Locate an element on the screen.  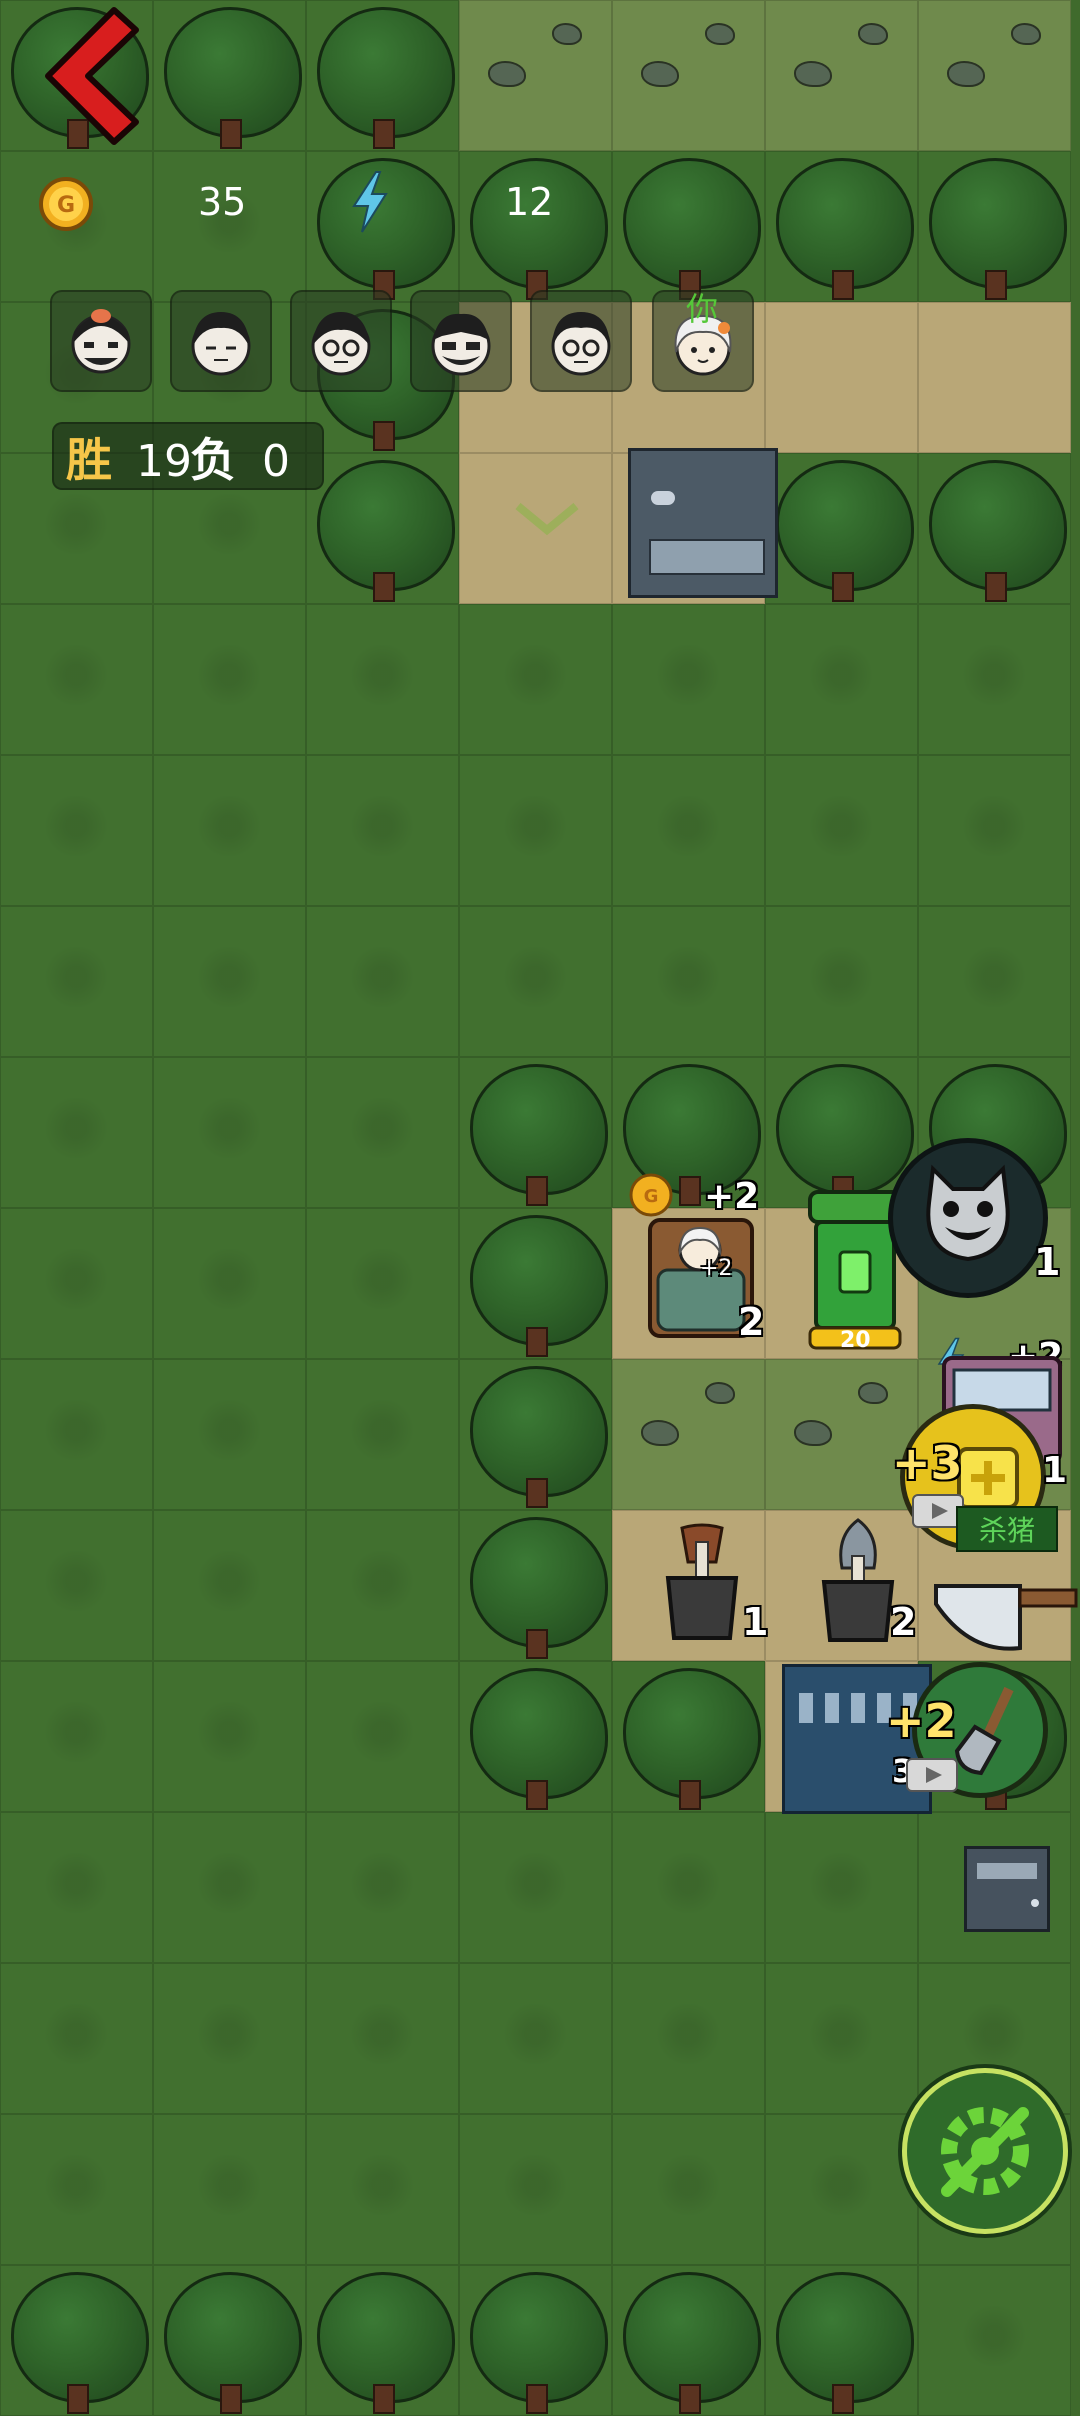
you-tag: 你 is located at coordinates (702, 309).